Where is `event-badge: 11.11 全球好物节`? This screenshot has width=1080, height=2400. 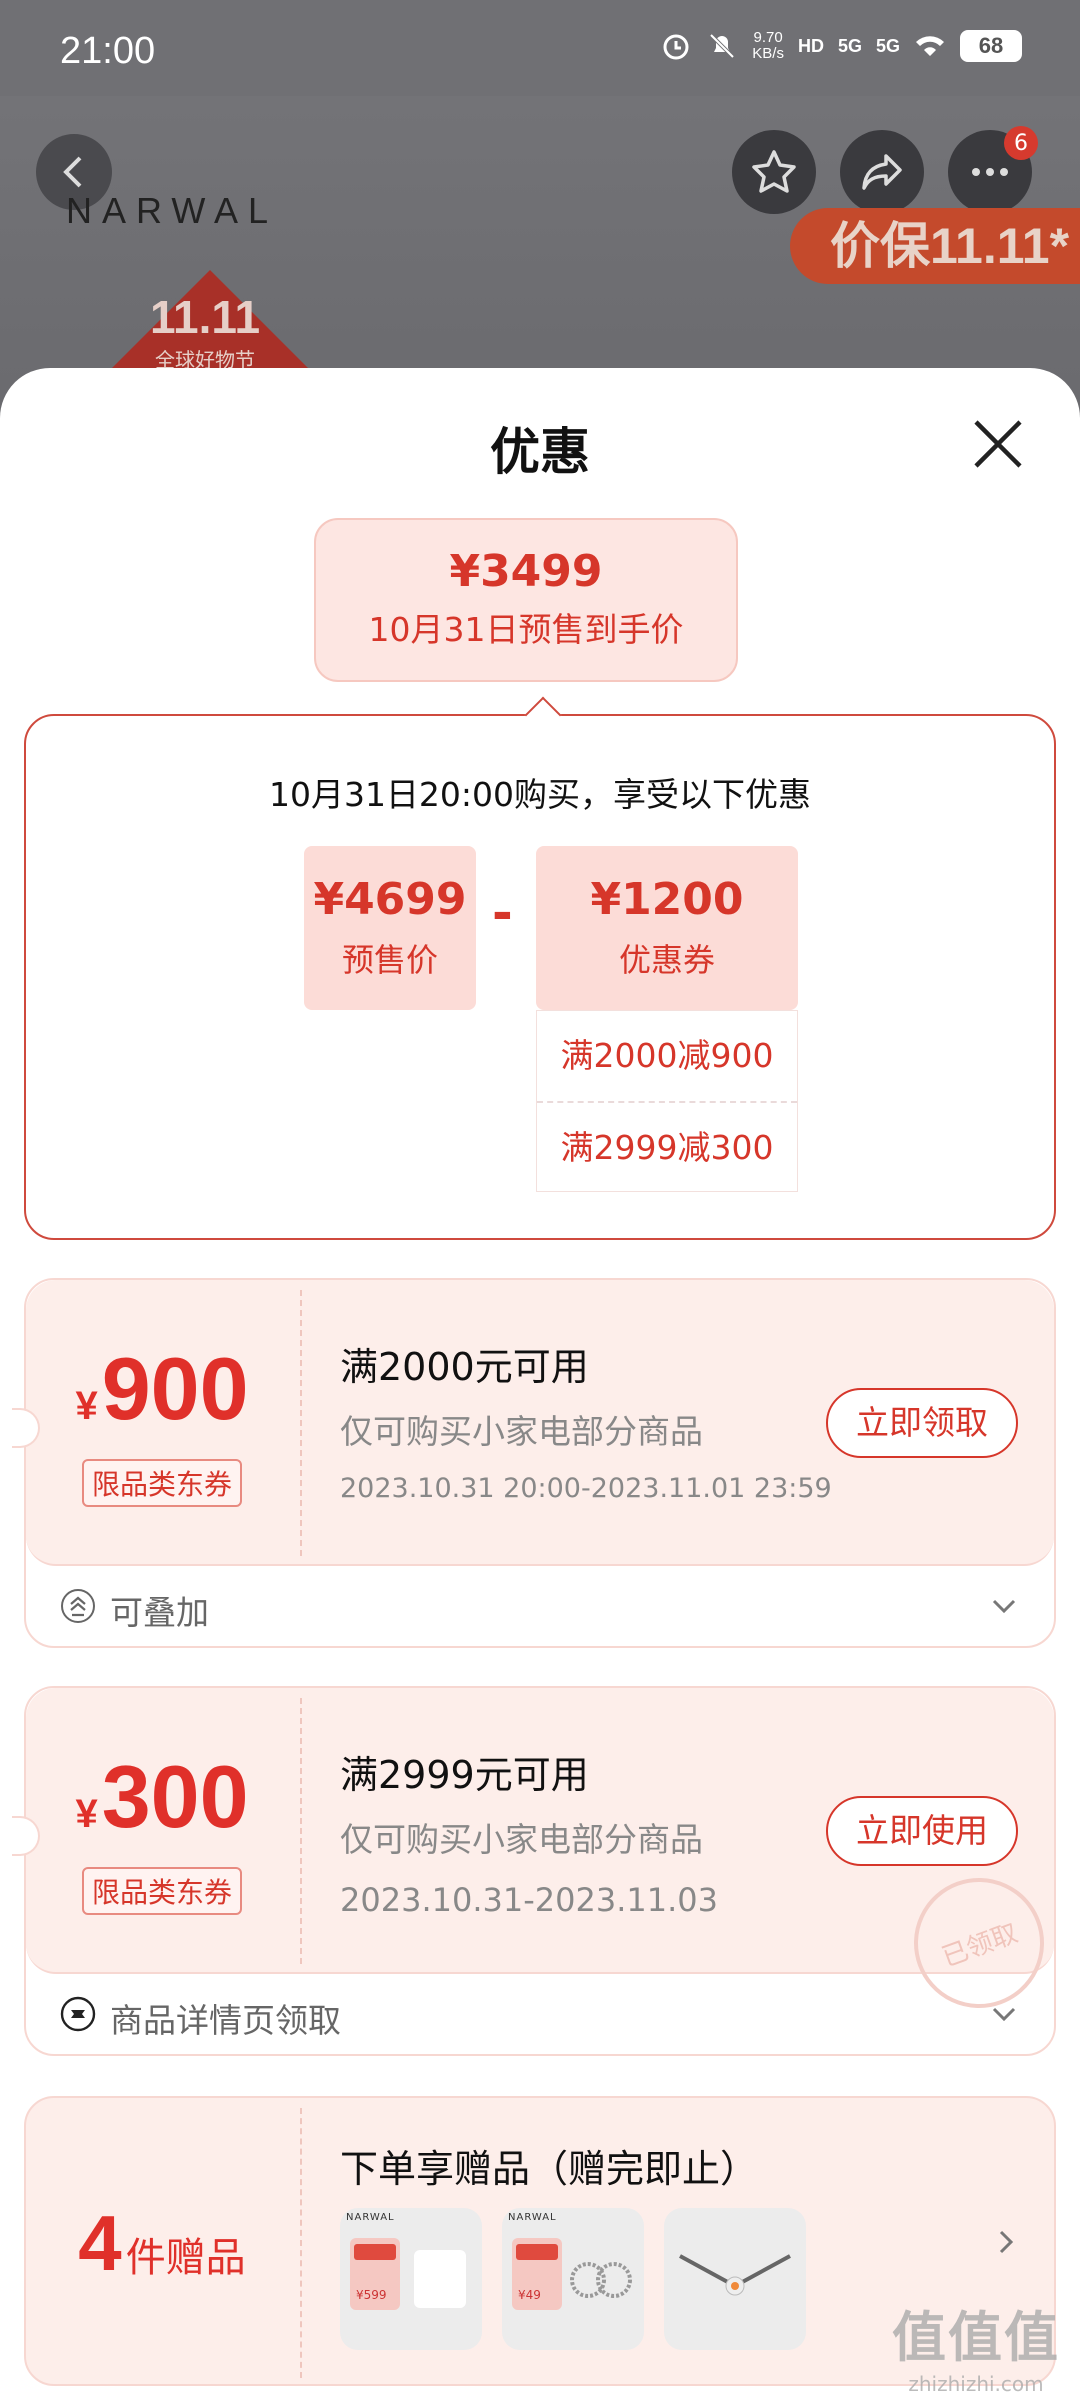 event-badge: 11.11 全球好物节 is located at coordinates (205, 331).